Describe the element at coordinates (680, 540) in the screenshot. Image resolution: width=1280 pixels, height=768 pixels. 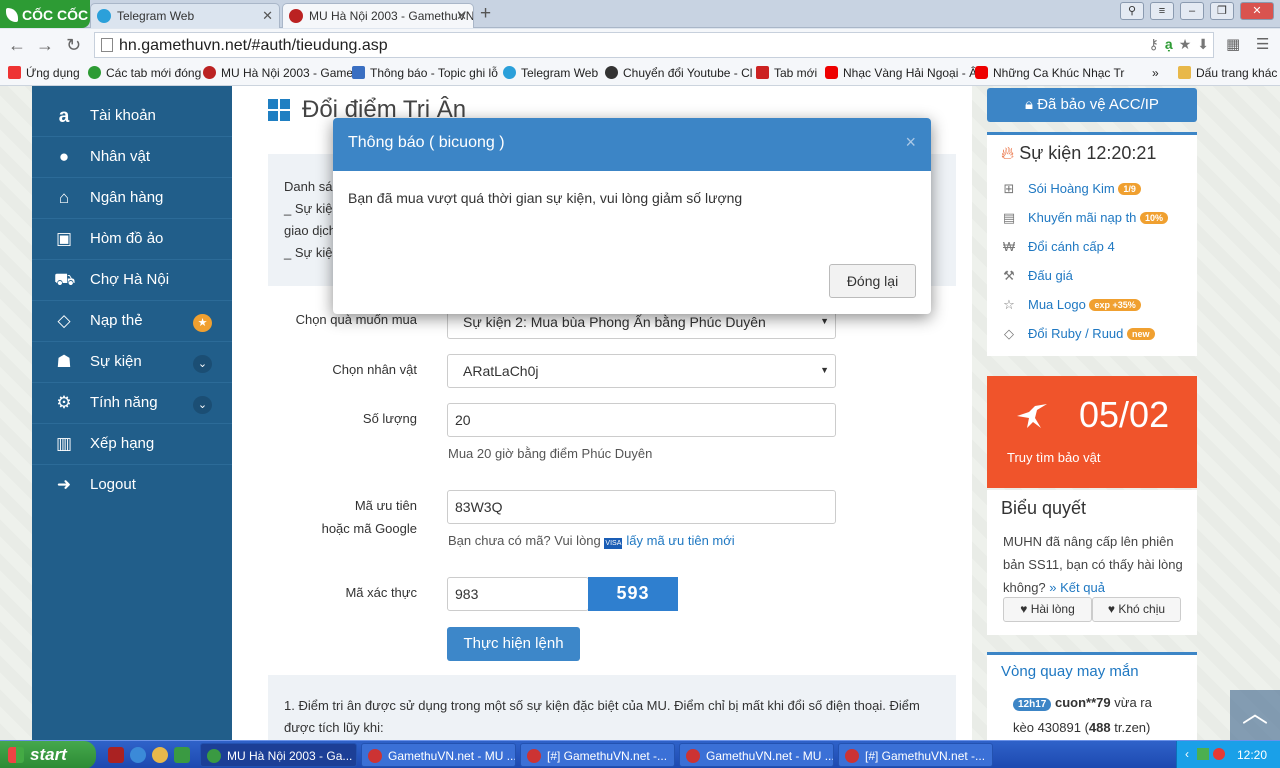
I see `get-promo-code-link: lấy mã ưu tiên mới` at that location.